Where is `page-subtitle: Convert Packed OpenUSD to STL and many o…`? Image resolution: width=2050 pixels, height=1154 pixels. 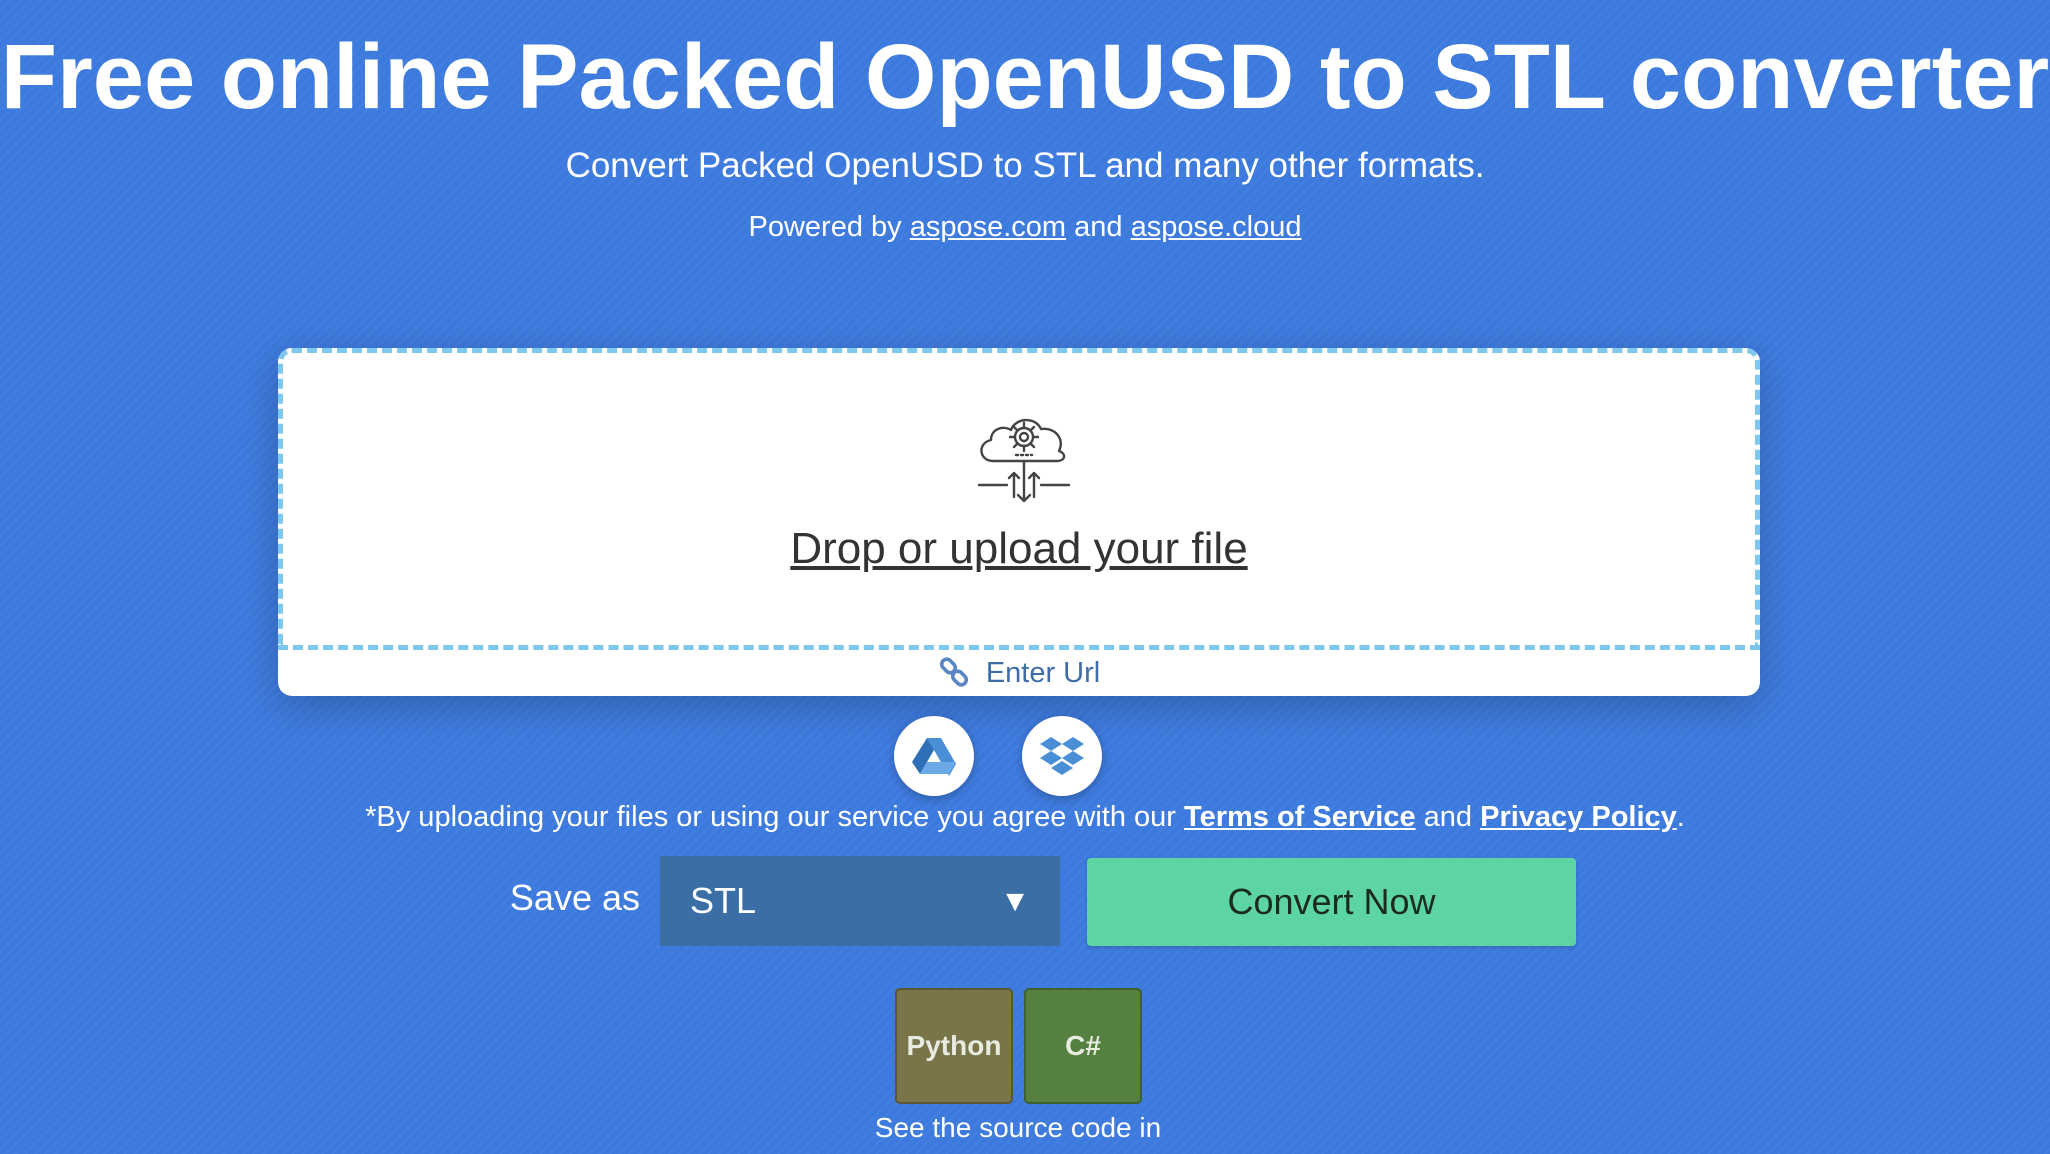 page-subtitle: Convert Packed OpenUSD to STL and many o… is located at coordinates (1025, 165).